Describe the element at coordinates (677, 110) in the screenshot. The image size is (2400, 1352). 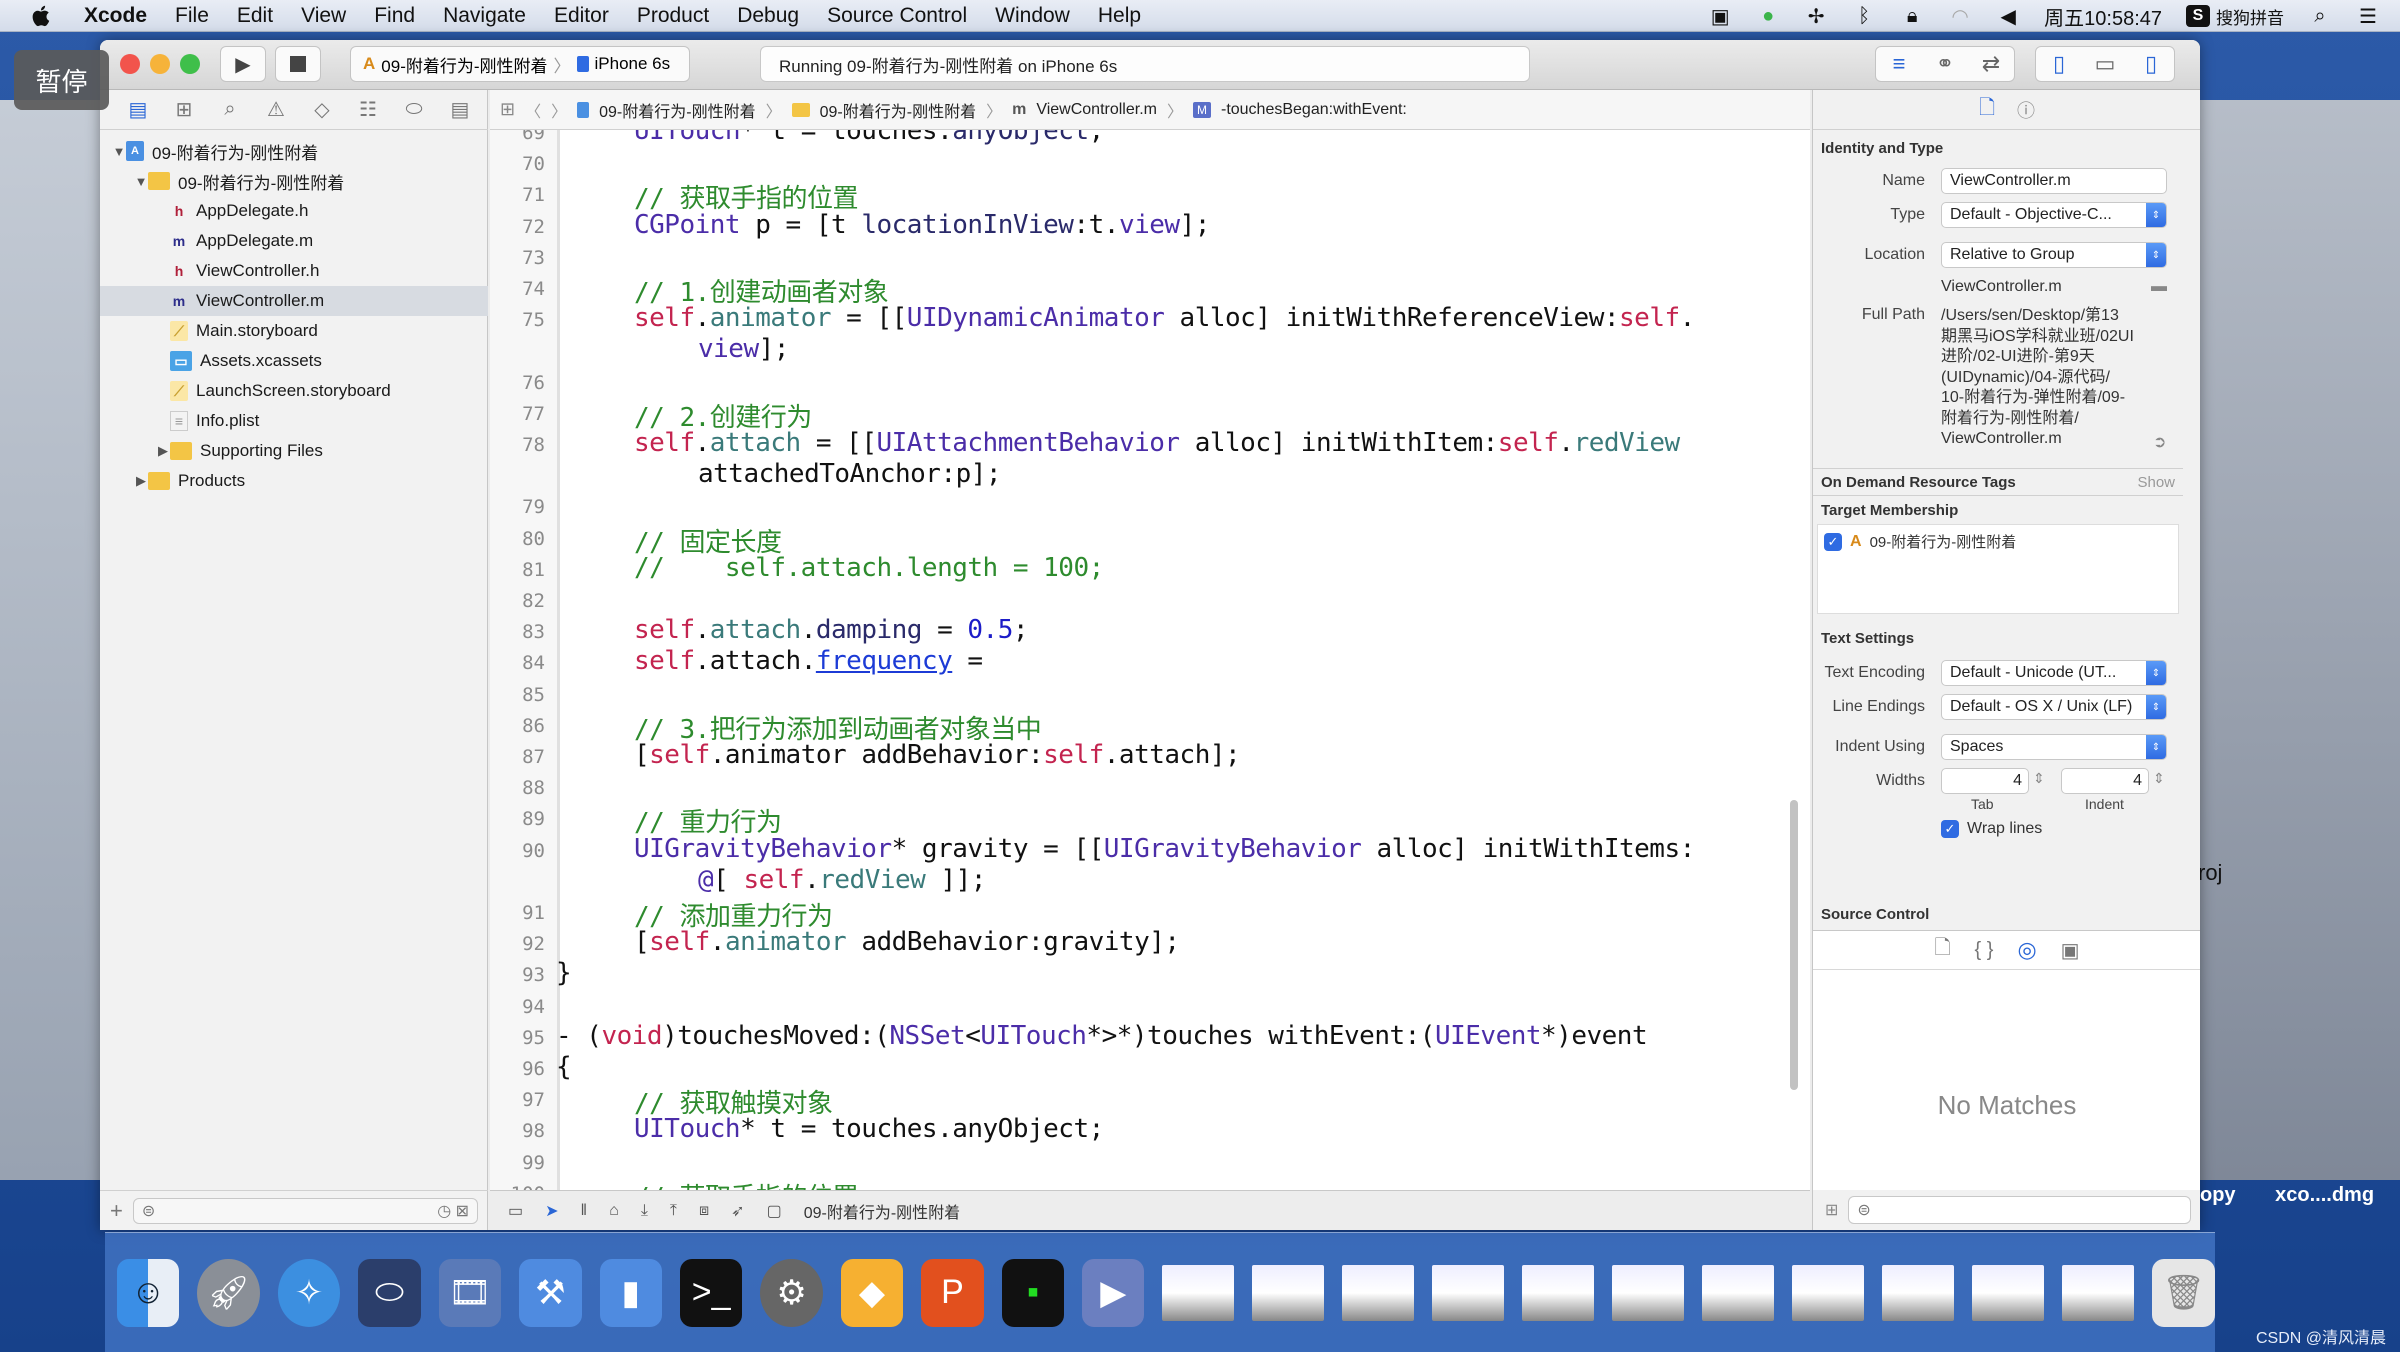
I see `breadcrumb-project: 09-附着行为-刚性附着` at that location.